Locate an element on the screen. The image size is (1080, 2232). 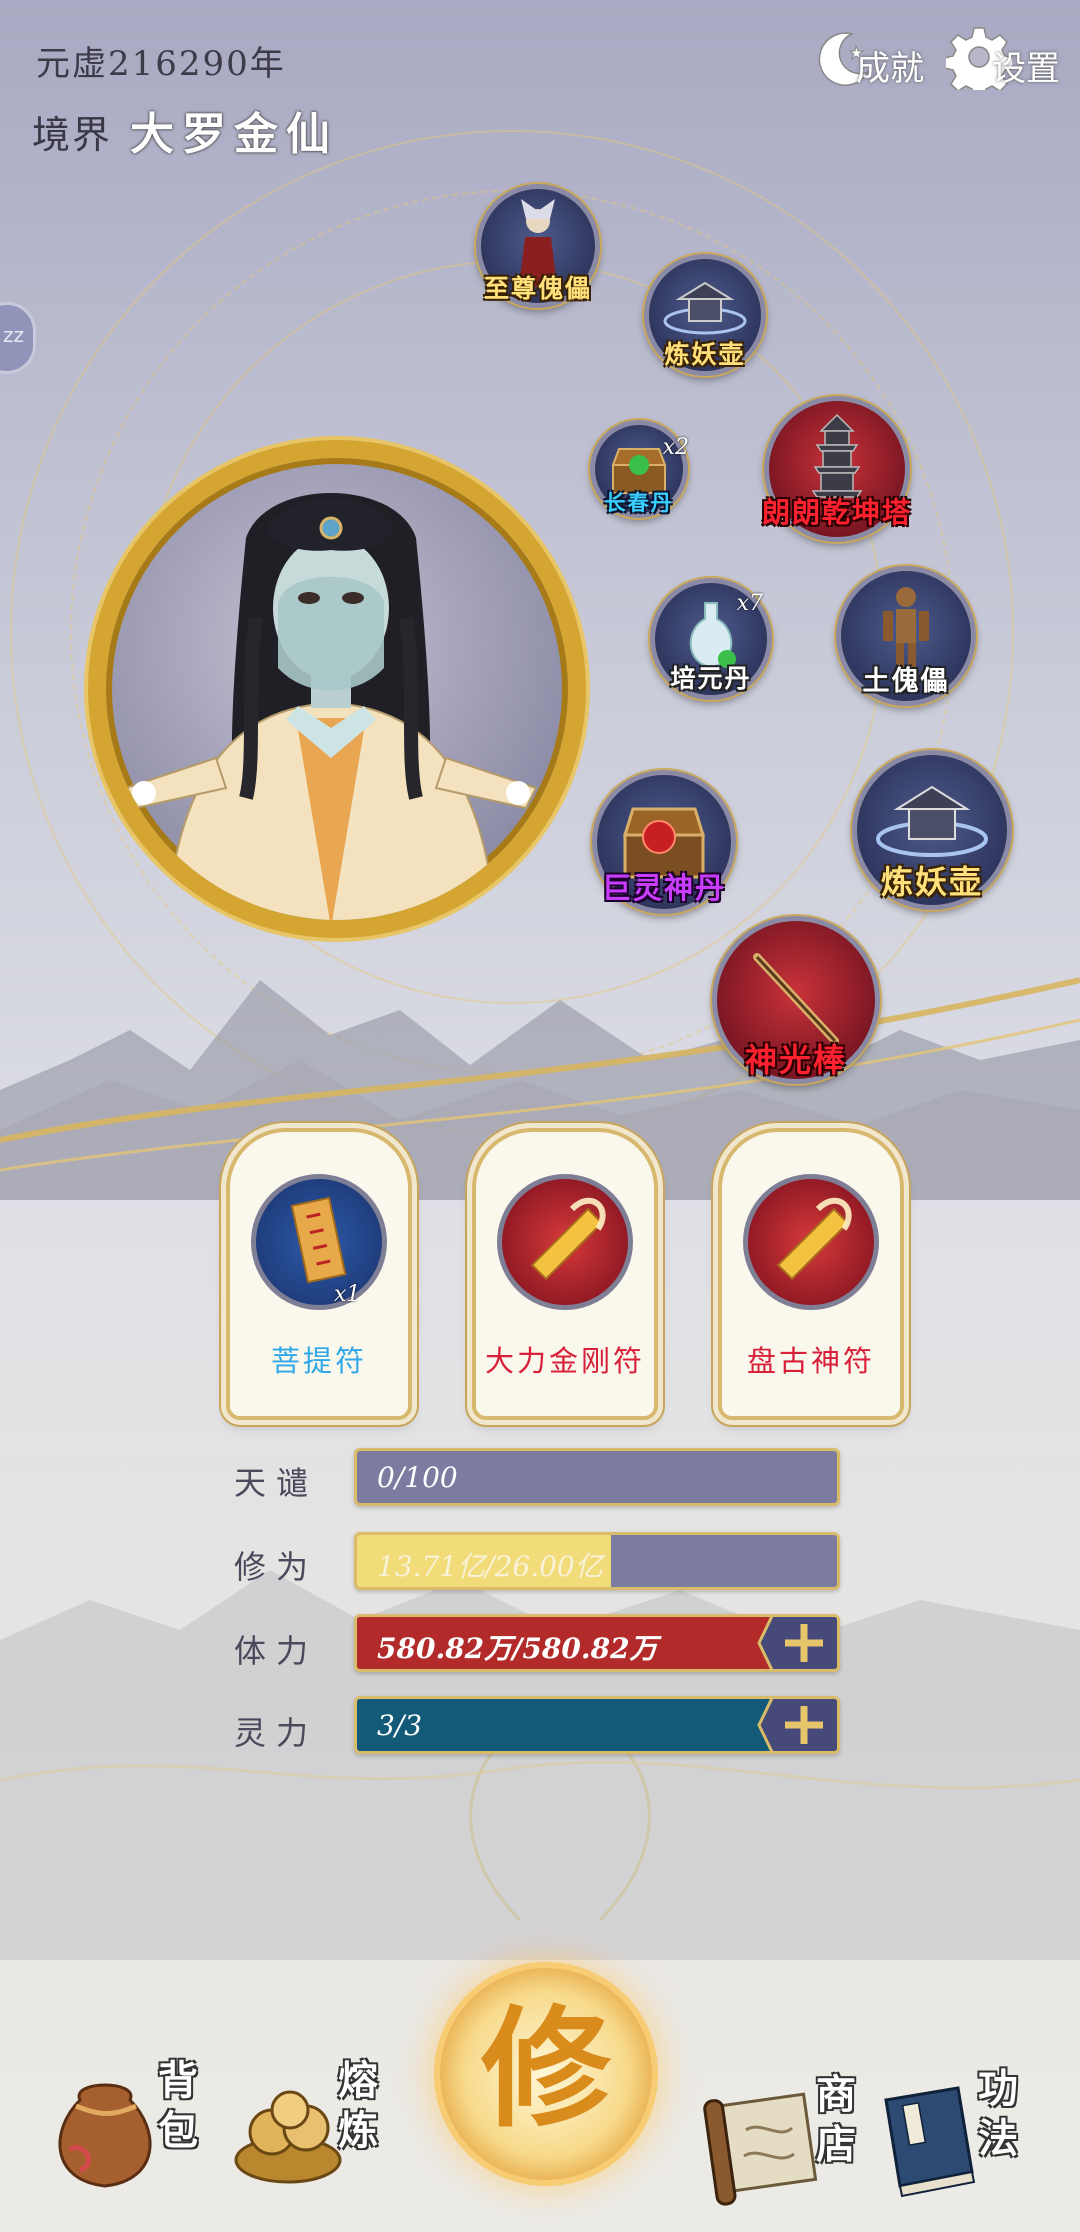
smelt-label: 熔炼 is located at coordinates (360, 2106).